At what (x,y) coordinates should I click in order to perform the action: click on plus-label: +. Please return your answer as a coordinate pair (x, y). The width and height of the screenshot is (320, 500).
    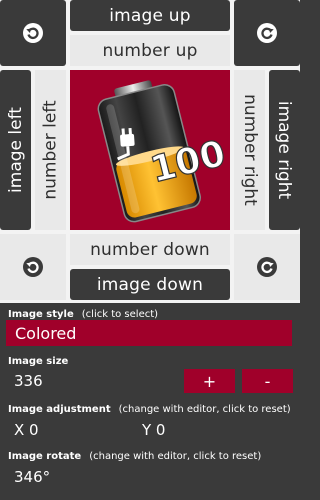
    Looking at the image, I should click on (209, 381).